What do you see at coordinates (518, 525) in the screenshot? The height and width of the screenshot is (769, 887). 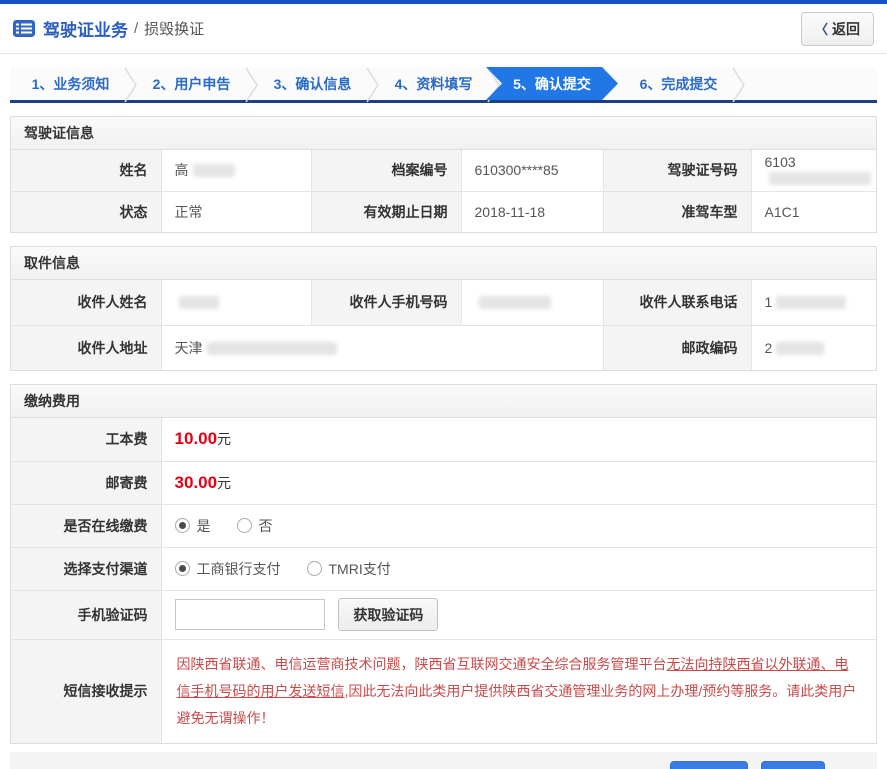 I see `online-payment-options: 是 否` at bounding box center [518, 525].